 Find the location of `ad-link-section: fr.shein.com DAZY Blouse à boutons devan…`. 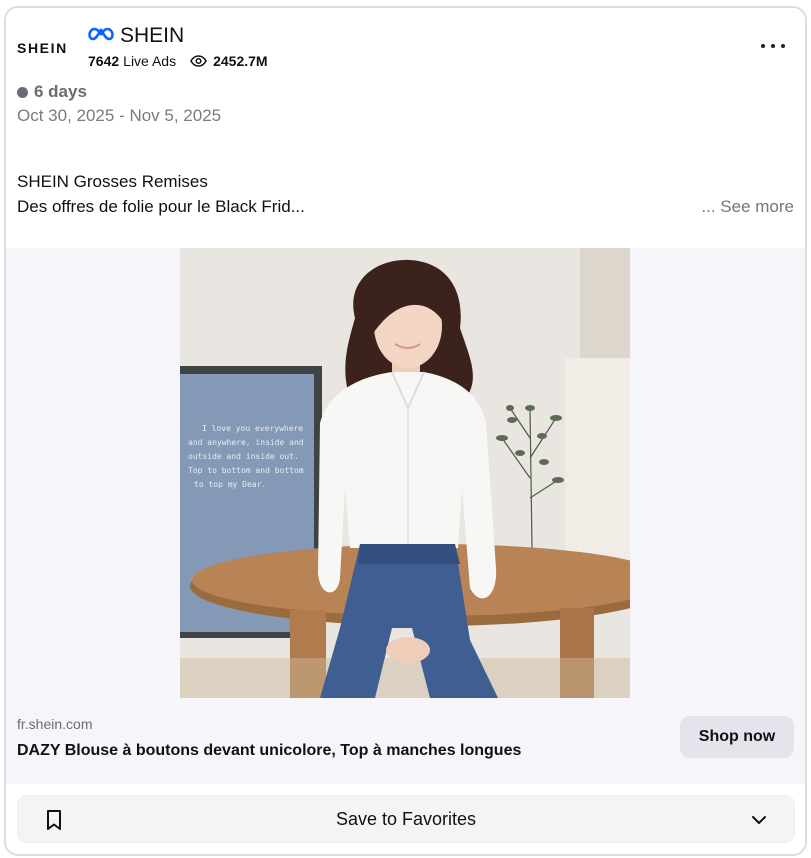

ad-link-section: fr.shein.com DAZY Blouse à boutons devan… is located at coordinates (405, 741).